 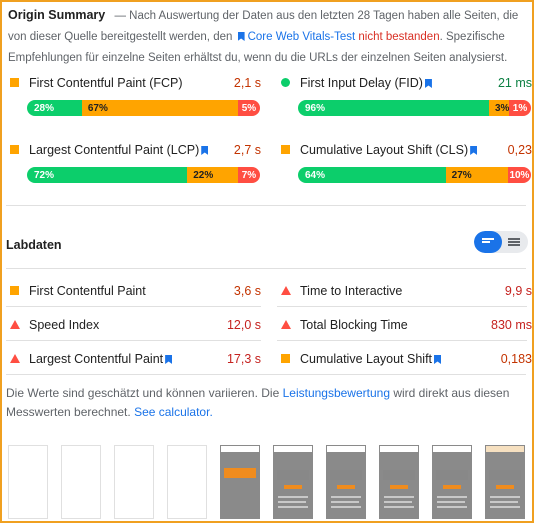 I want to click on expanded-view-icon, so click(x=514, y=242).